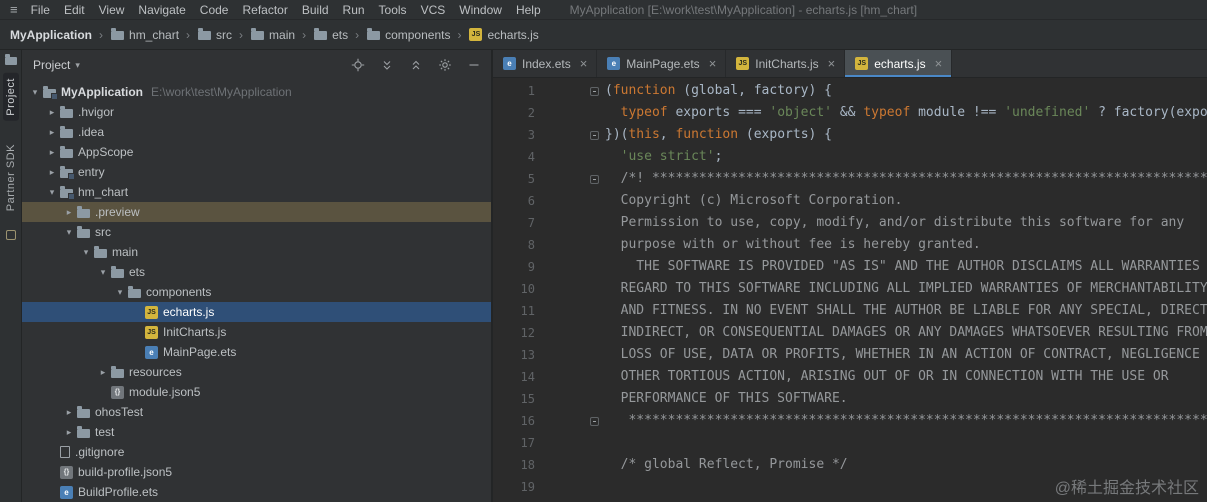  I want to click on breadcrumb-item-src: src, so click(214, 35).